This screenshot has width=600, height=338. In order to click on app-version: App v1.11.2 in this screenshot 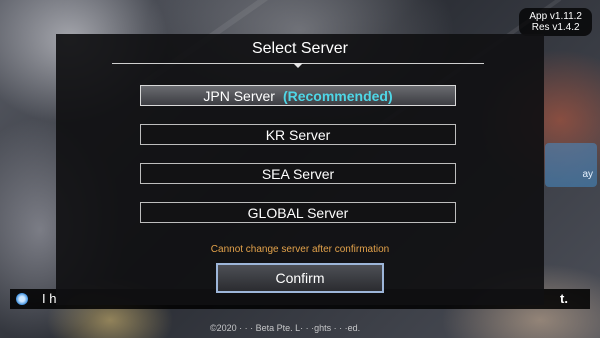, I will do `click(555, 16)`.